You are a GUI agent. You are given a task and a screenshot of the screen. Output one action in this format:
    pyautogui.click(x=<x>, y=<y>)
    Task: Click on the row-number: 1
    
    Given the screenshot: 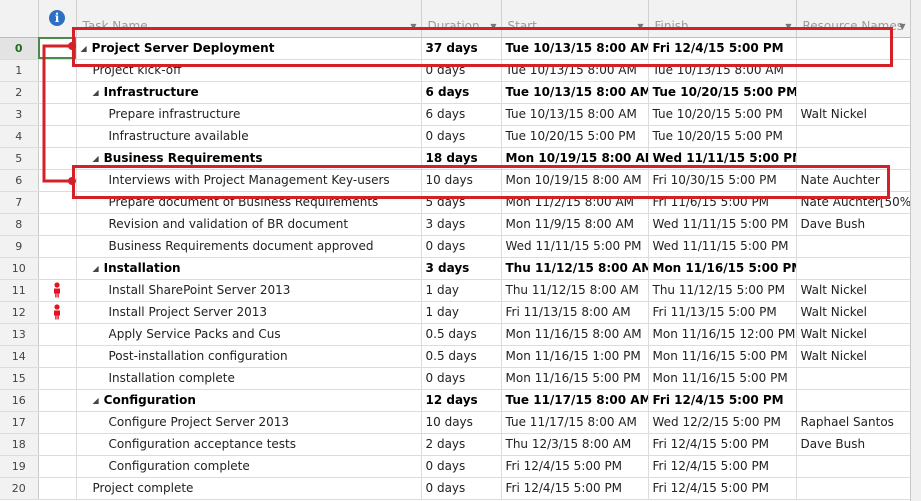 What is the action you would take?
    pyautogui.click(x=19, y=70)
    